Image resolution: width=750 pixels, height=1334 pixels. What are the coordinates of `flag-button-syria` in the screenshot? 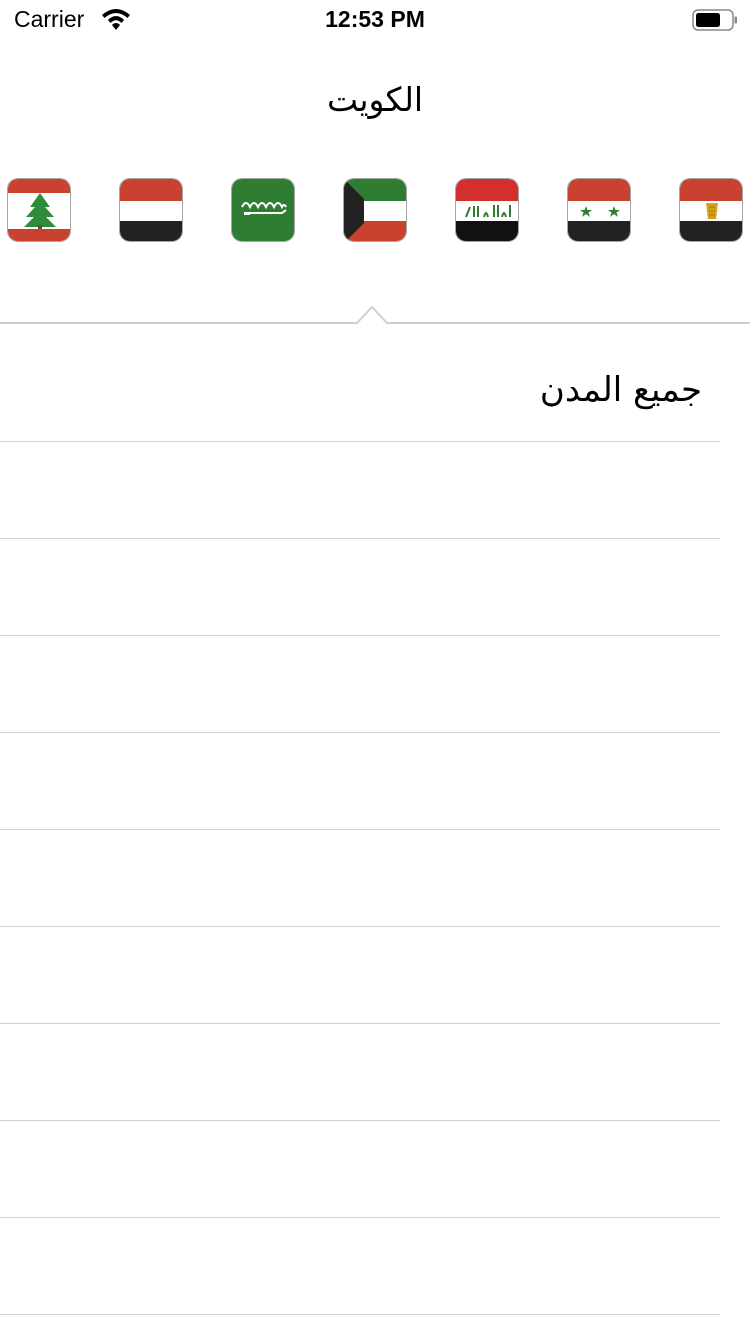 It's located at (599, 210).